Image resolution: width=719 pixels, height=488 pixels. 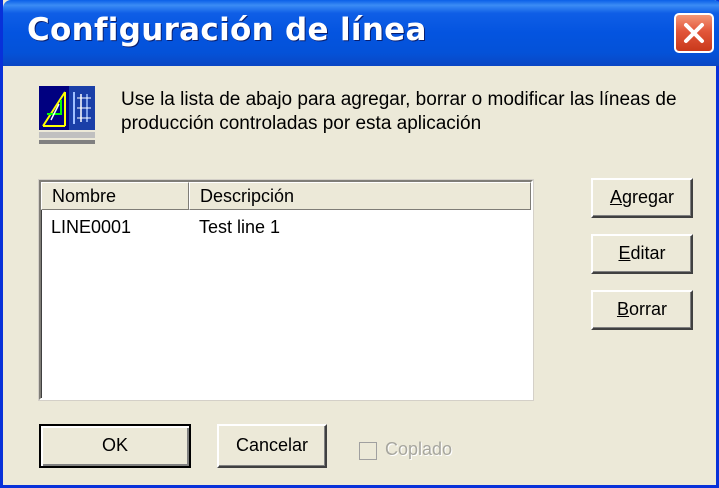 What do you see at coordinates (227, 30) in the screenshot?
I see `window-title: Configuración de línea` at bounding box center [227, 30].